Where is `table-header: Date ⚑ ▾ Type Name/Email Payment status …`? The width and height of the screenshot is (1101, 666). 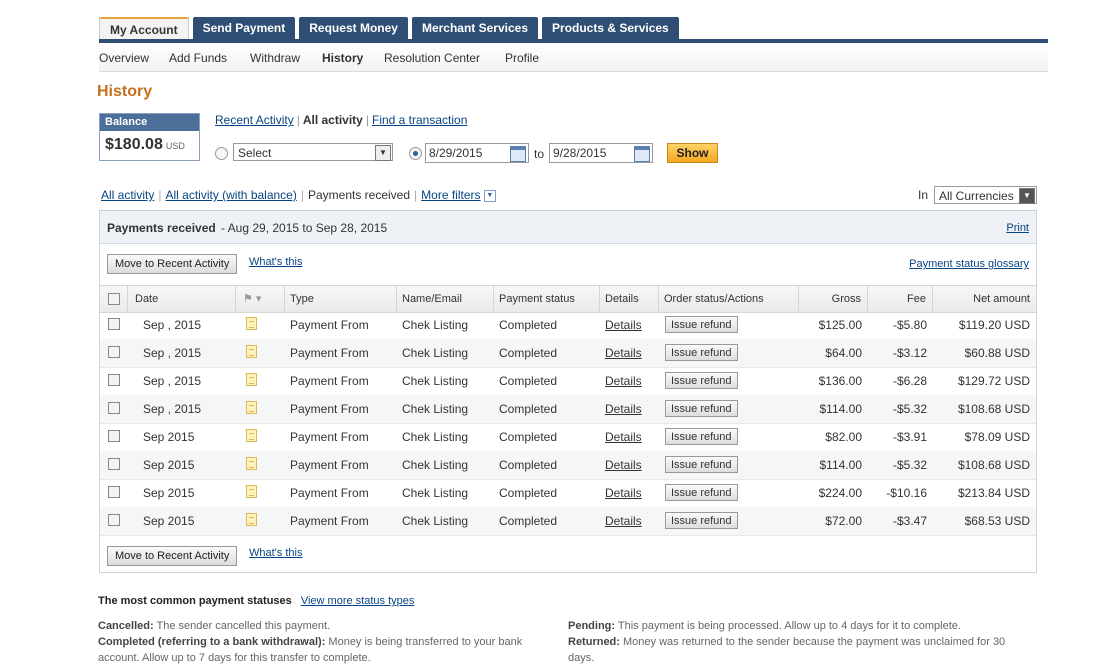
table-header: Date ⚑ ▾ Type Name/Email Payment status … is located at coordinates (568, 299).